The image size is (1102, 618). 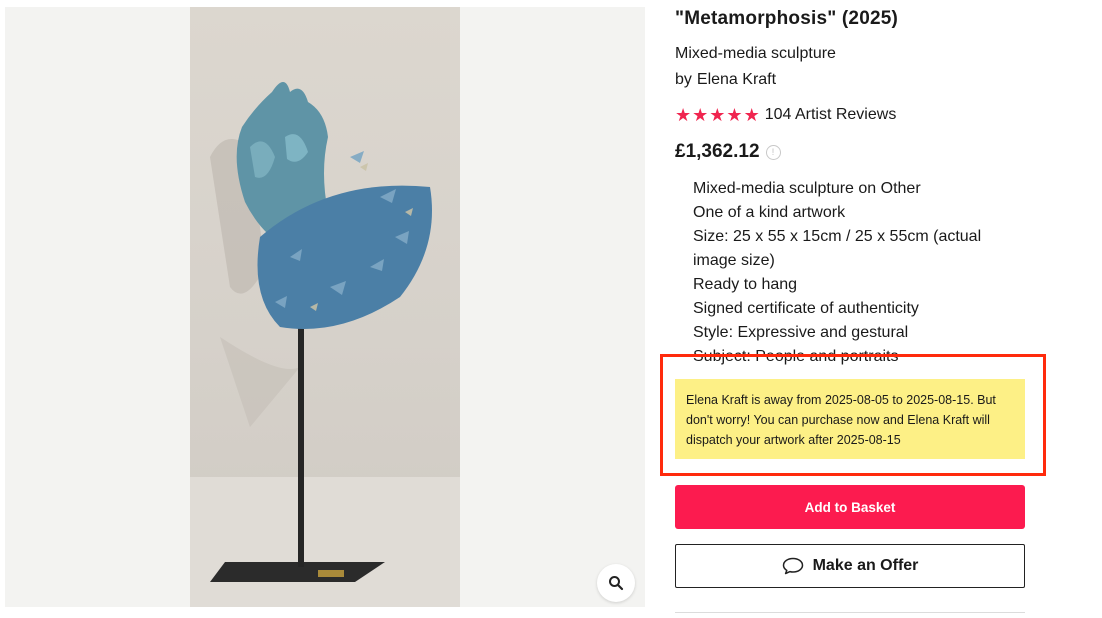 I want to click on feature-item: Style: Expressive and gestural, so click(x=801, y=332).